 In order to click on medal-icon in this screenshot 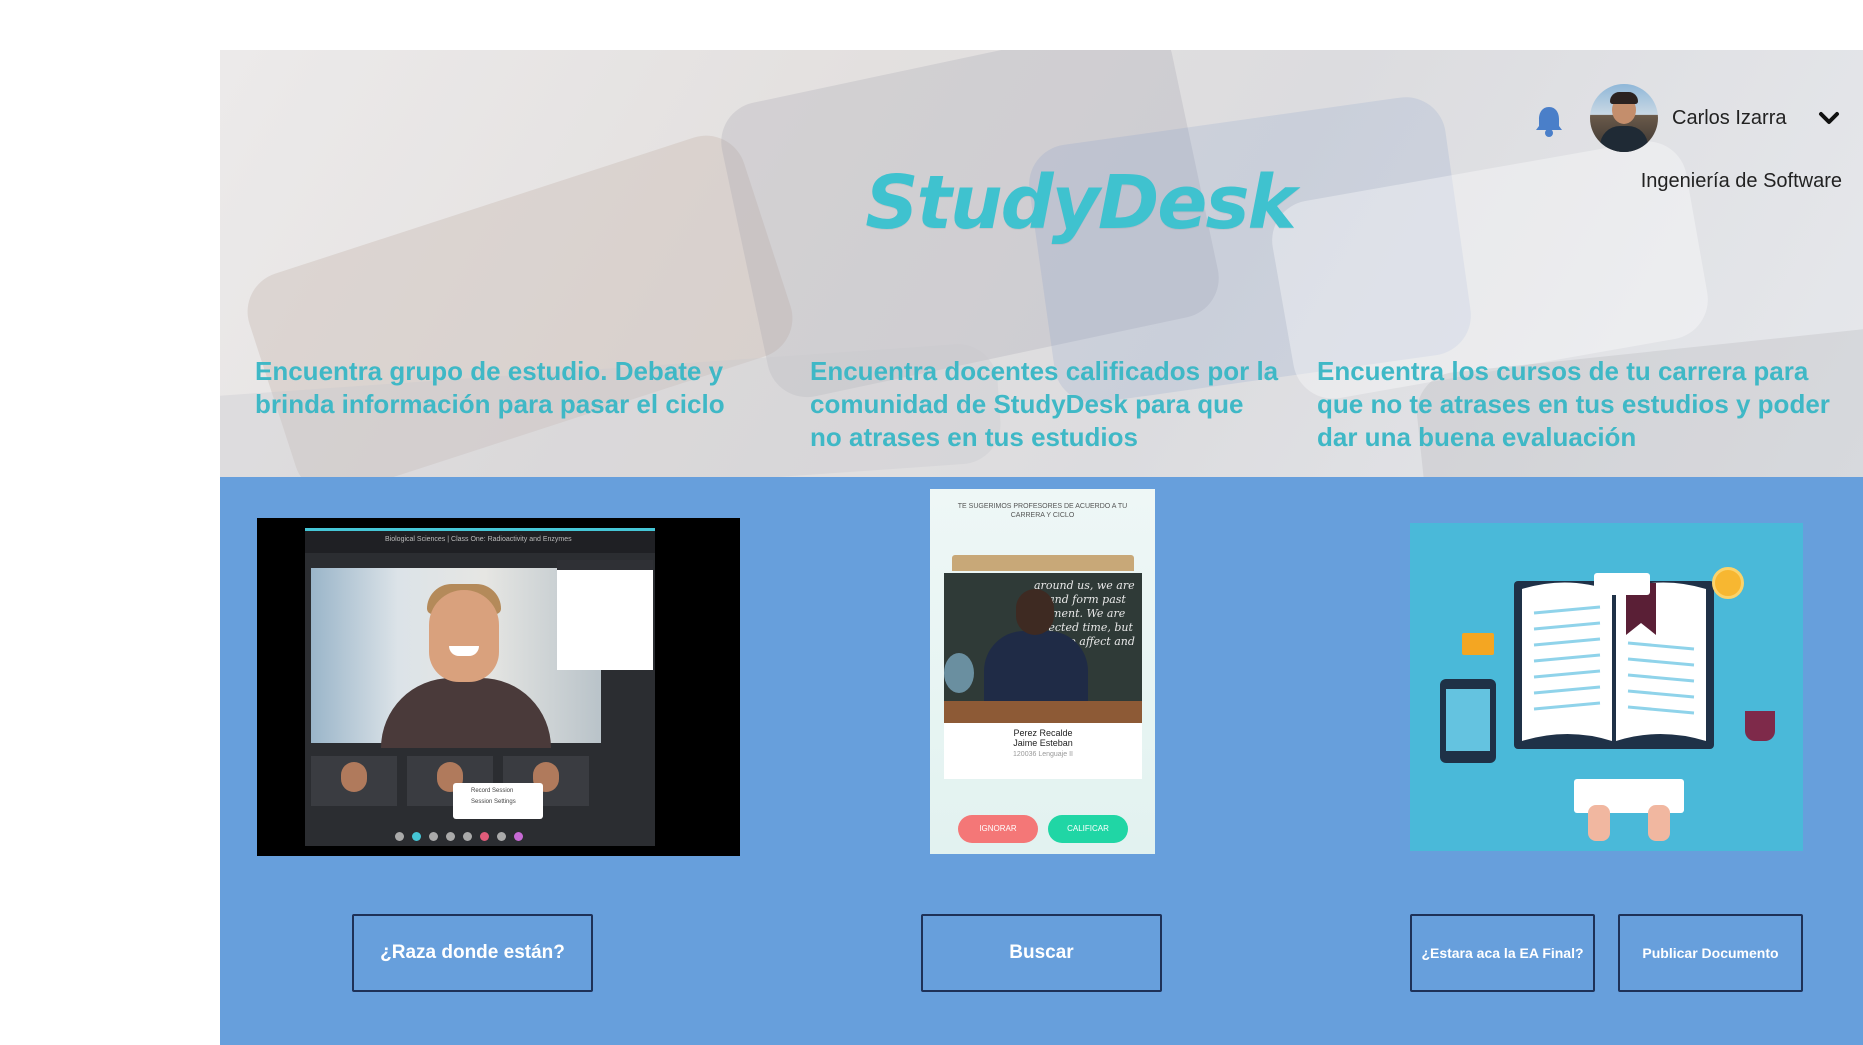, I will do `click(1728, 583)`.